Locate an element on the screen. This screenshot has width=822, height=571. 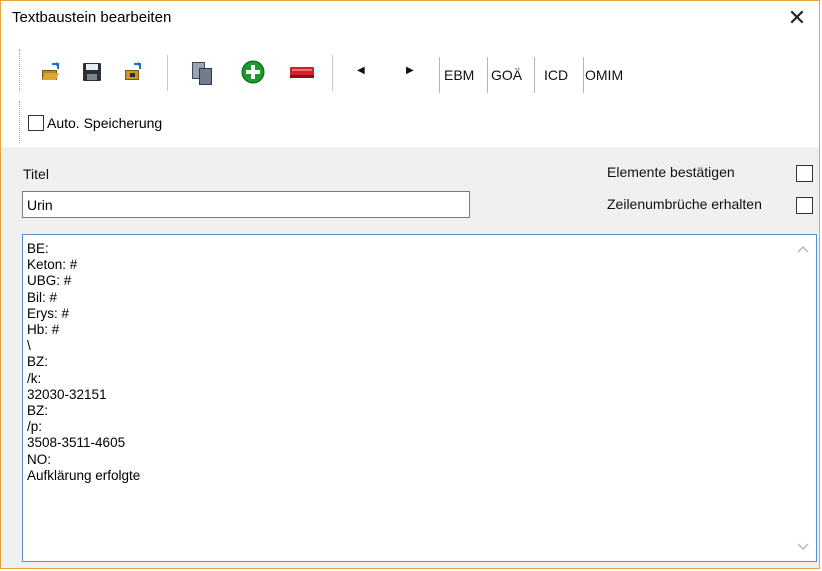
text-line: Keton: # is located at coordinates (52, 265).